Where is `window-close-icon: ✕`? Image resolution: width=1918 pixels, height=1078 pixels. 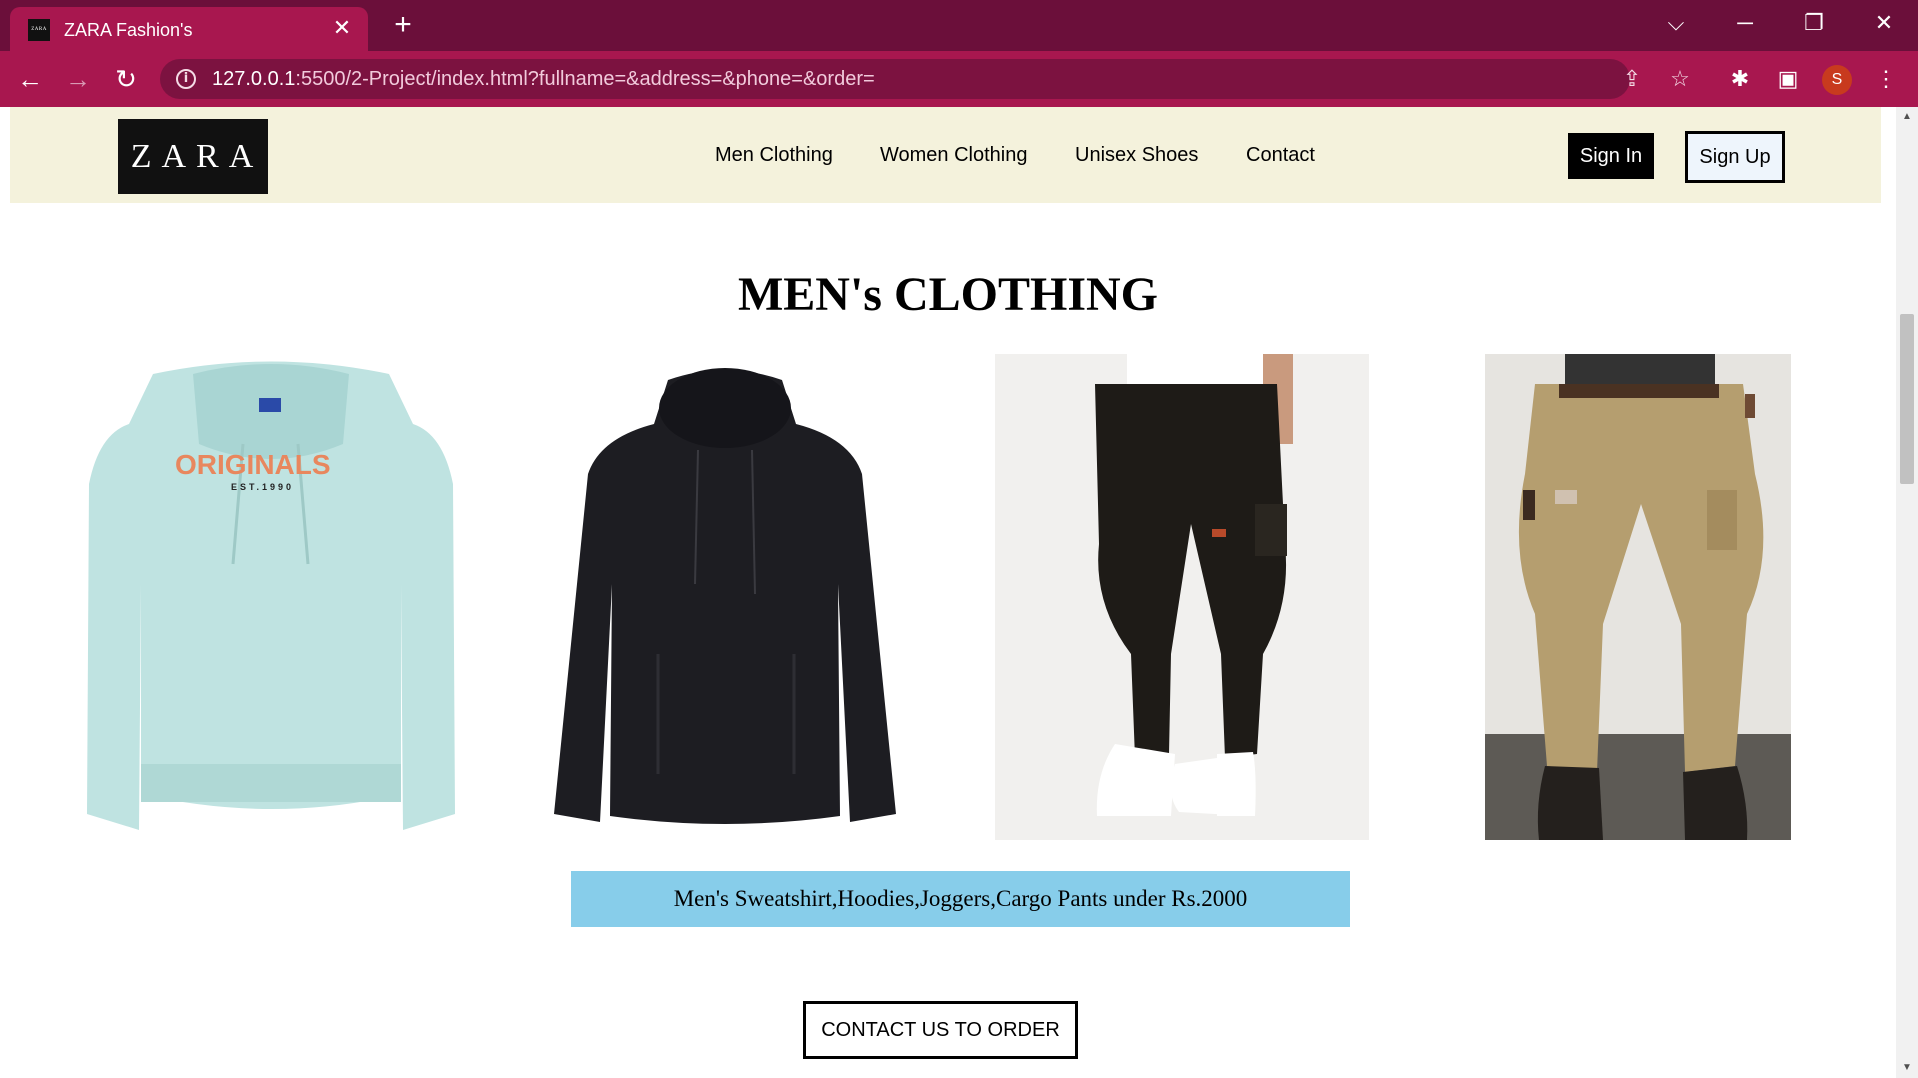
window-close-icon: ✕ is located at coordinates (1884, 23).